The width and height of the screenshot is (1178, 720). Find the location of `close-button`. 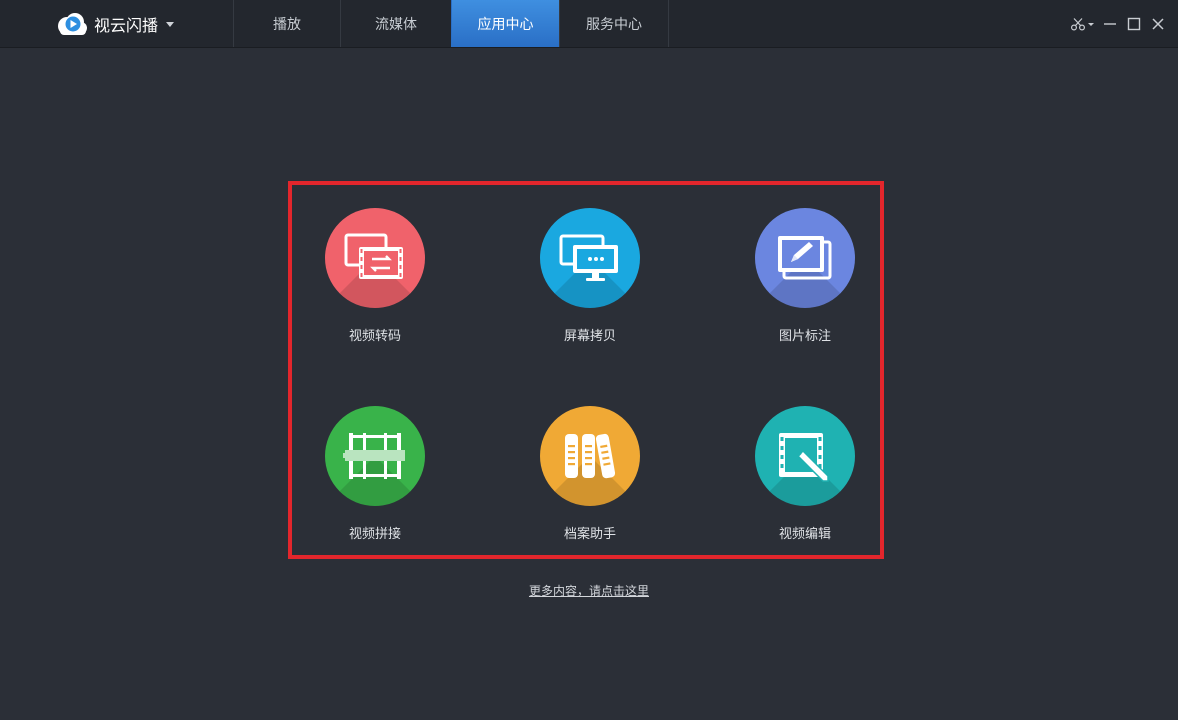

close-button is located at coordinates (1158, 24).